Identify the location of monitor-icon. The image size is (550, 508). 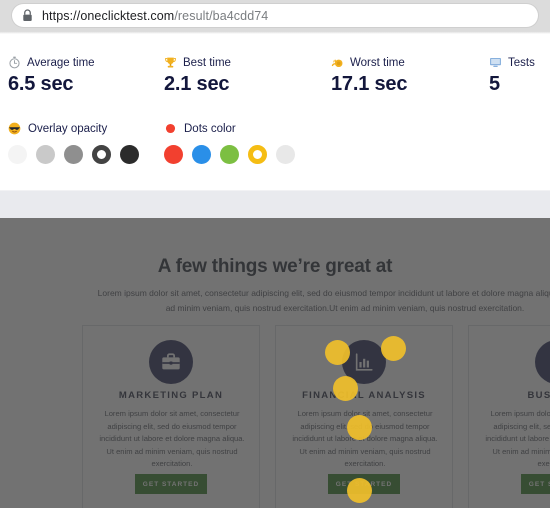
(495, 62).